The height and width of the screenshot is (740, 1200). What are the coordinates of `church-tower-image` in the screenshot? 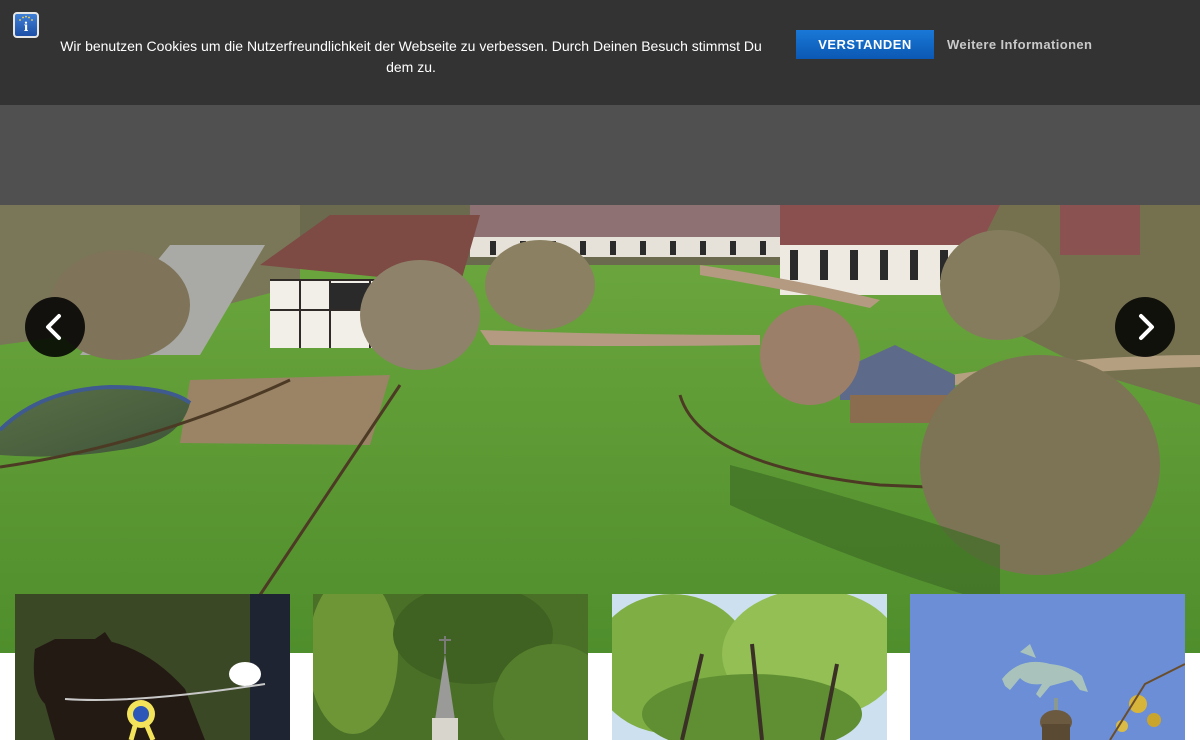 It's located at (450, 667).